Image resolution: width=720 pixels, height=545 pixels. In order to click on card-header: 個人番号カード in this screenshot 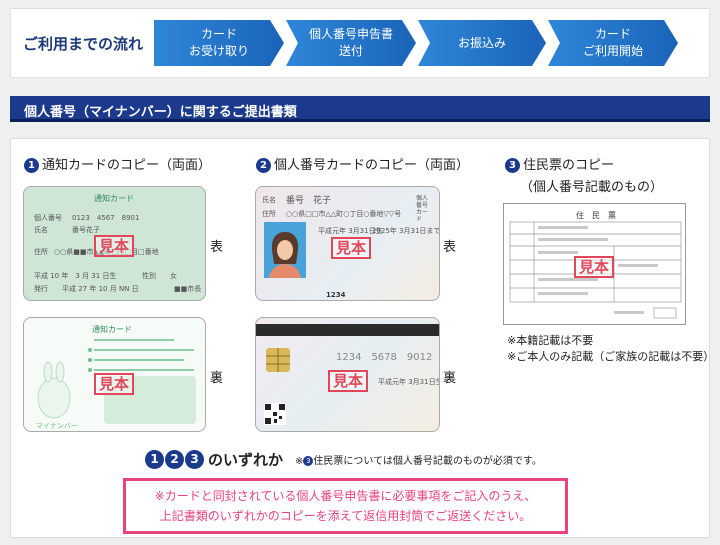, I will do `click(422, 209)`.